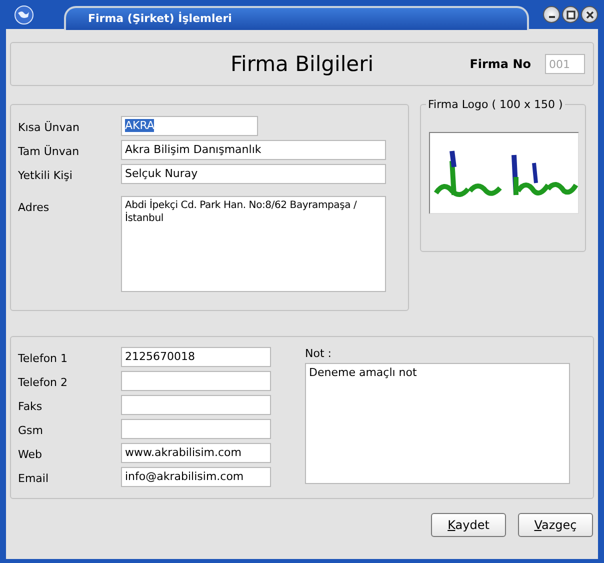  I want to click on dialog-button: Vazgeç, so click(555, 525).